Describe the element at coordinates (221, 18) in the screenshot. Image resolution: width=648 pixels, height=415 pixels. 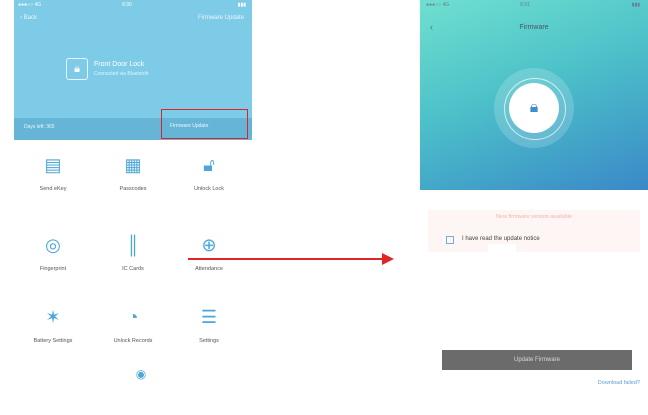
I see `header-right-link: Firmware Update` at that location.